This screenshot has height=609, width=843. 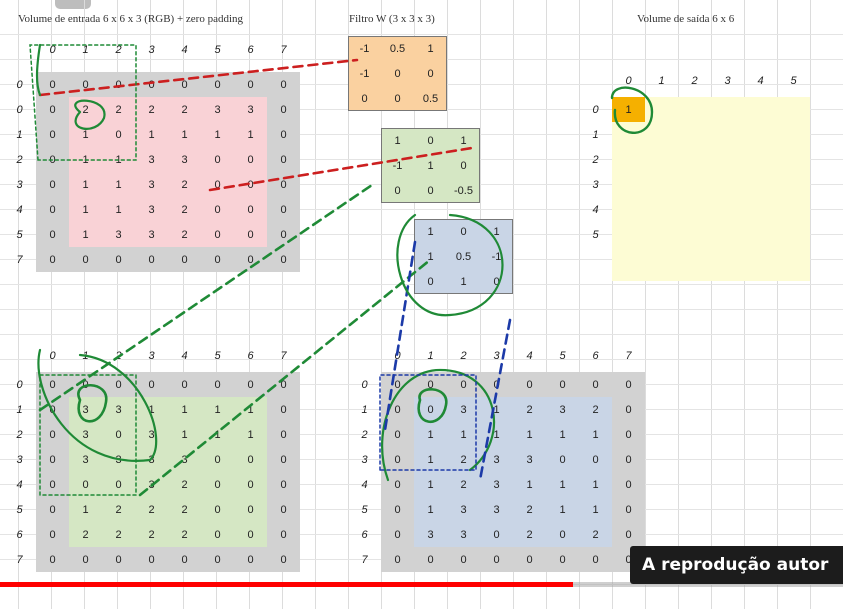 What do you see at coordinates (19, 509) in the screenshot?
I see `row-header: 5` at bounding box center [19, 509].